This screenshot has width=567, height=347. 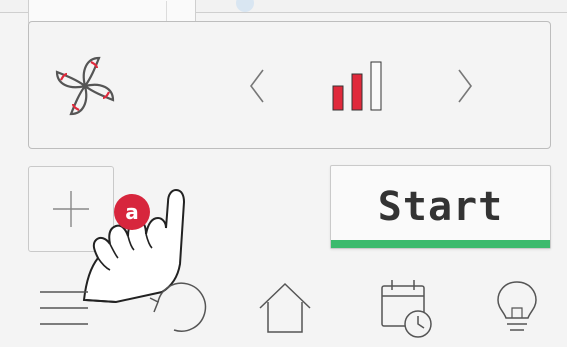 I want to click on start-button-label: Start, so click(x=440, y=207).